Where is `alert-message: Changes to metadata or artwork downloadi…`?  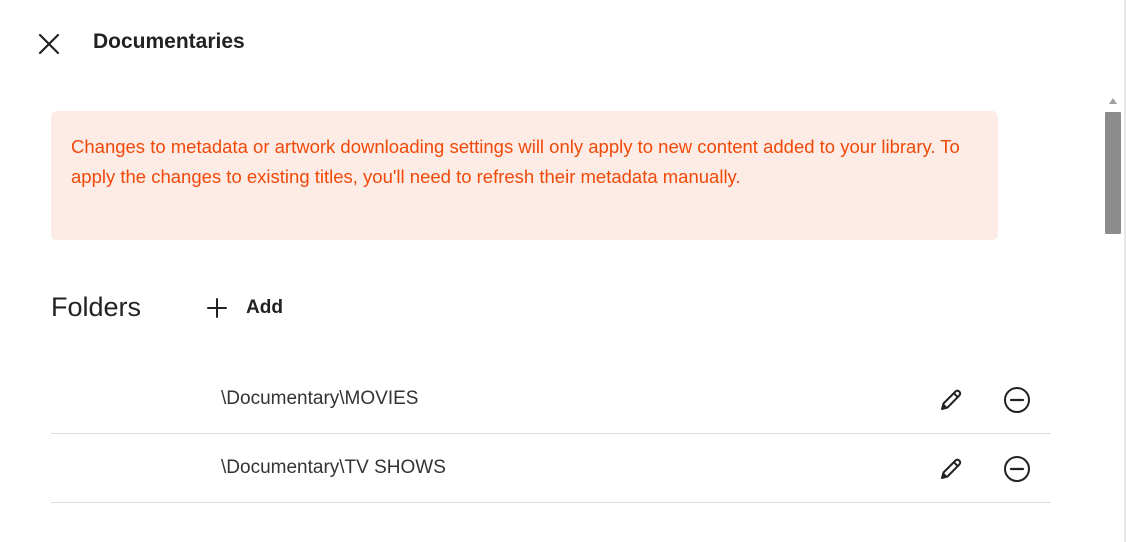
alert-message: Changes to metadata or artwork downloadi… is located at coordinates (515, 161).